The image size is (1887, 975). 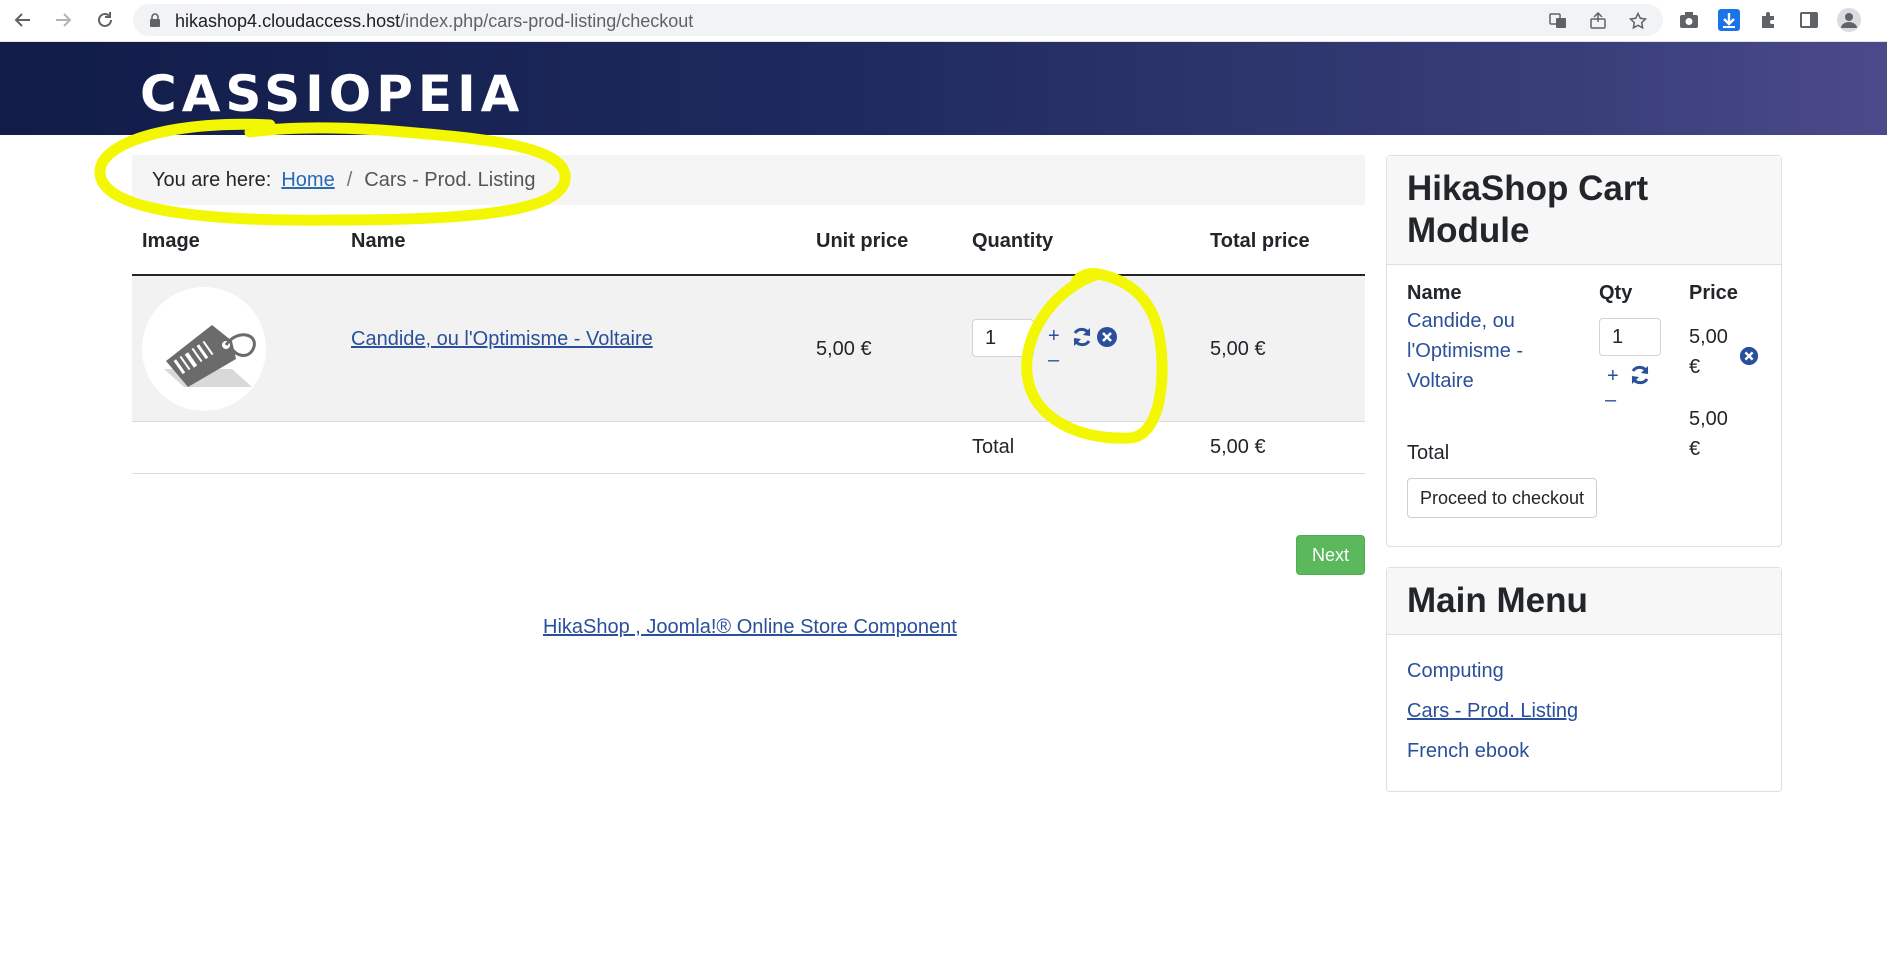 What do you see at coordinates (1238, 447) in the screenshot?
I see `cart-total-value: 5,00 €` at bounding box center [1238, 447].